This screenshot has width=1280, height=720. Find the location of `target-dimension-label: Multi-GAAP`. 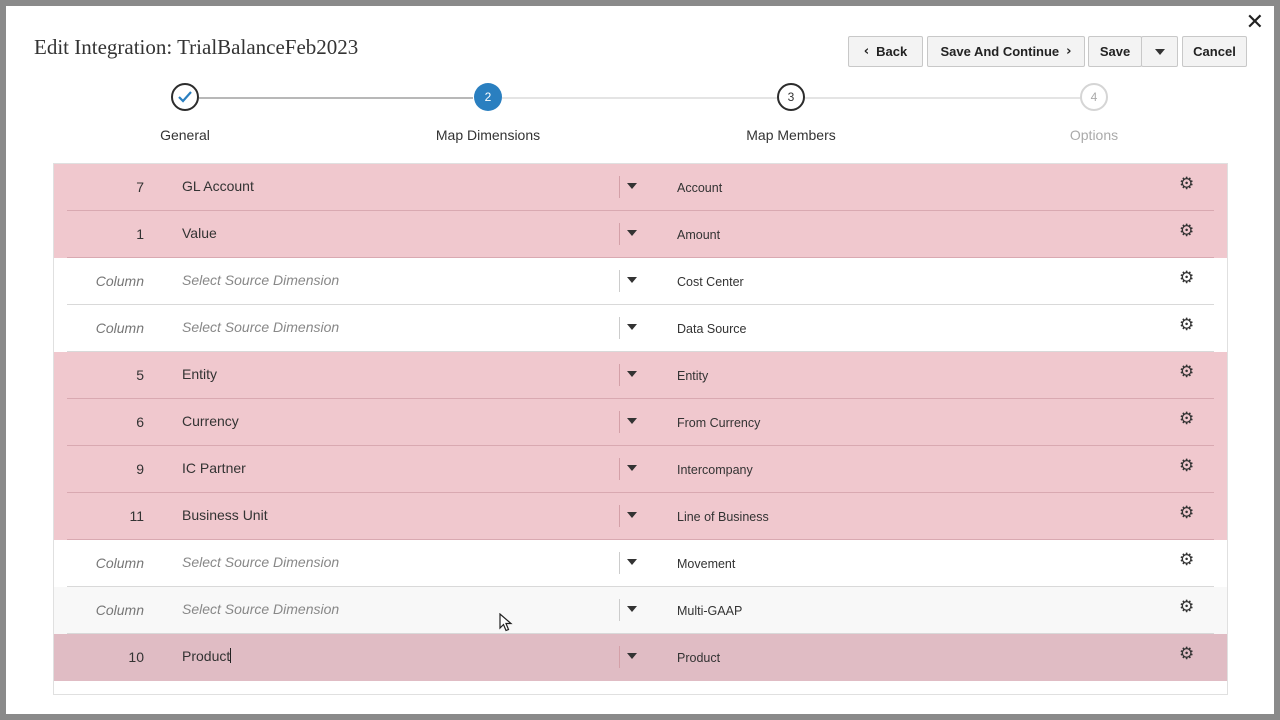

target-dimension-label: Multi-GAAP is located at coordinates (710, 611).